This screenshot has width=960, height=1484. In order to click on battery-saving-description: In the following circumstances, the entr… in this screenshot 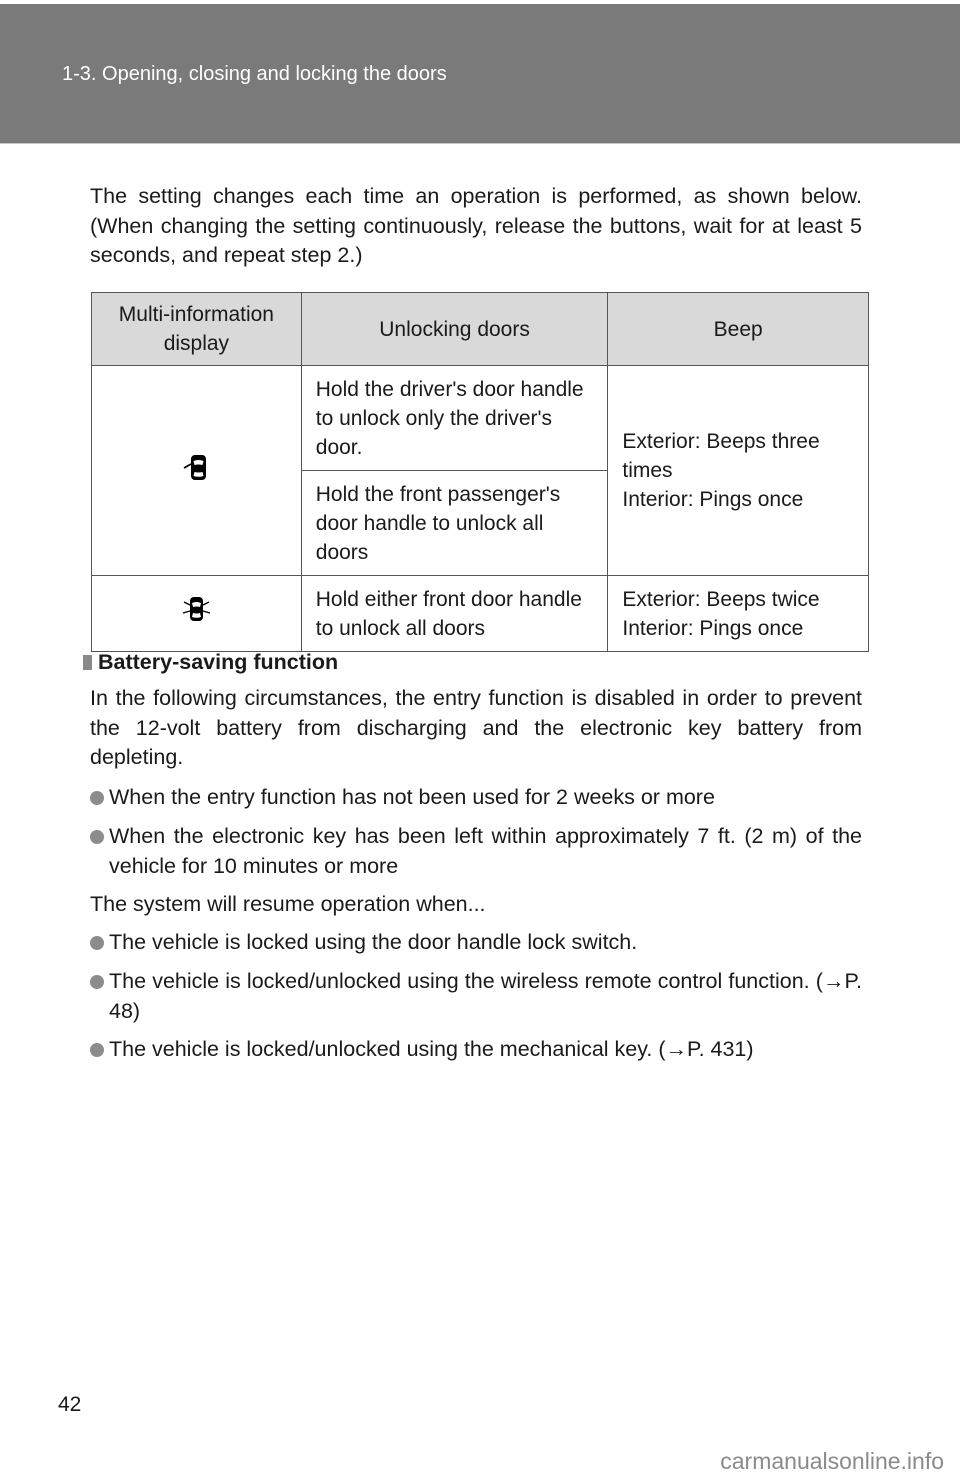, I will do `click(476, 727)`.